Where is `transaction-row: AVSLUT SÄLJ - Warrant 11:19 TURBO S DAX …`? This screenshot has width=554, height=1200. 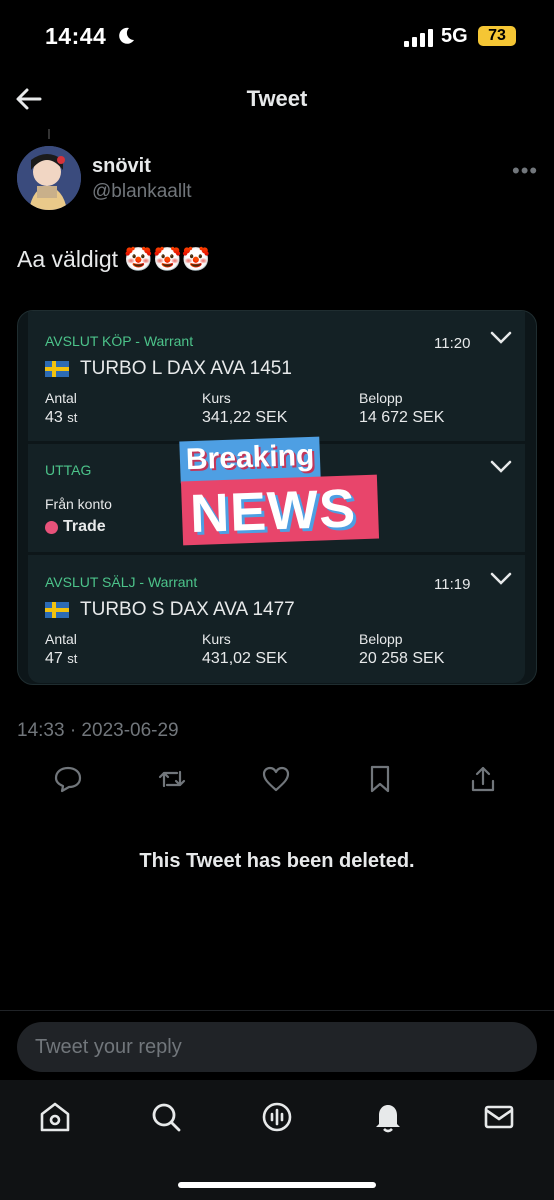 transaction-row: AVSLUT SÄLJ - Warrant 11:19 TURBO S DAX … is located at coordinates (276, 619).